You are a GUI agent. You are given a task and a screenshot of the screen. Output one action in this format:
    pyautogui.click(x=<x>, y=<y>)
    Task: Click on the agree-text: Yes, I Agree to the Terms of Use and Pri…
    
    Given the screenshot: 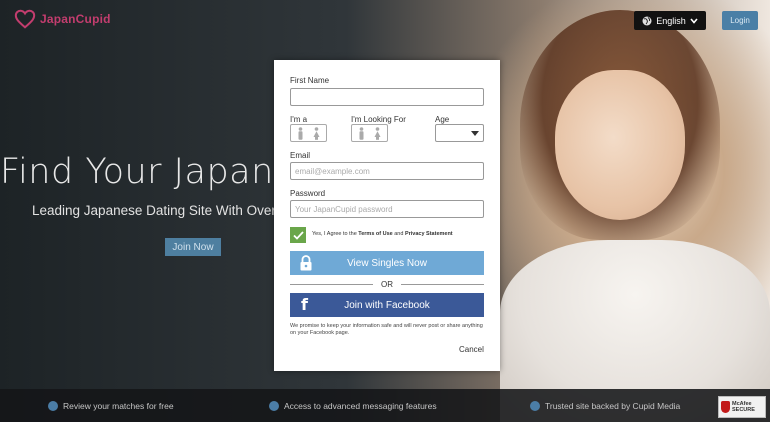 What is the action you would take?
    pyautogui.click(x=382, y=234)
    